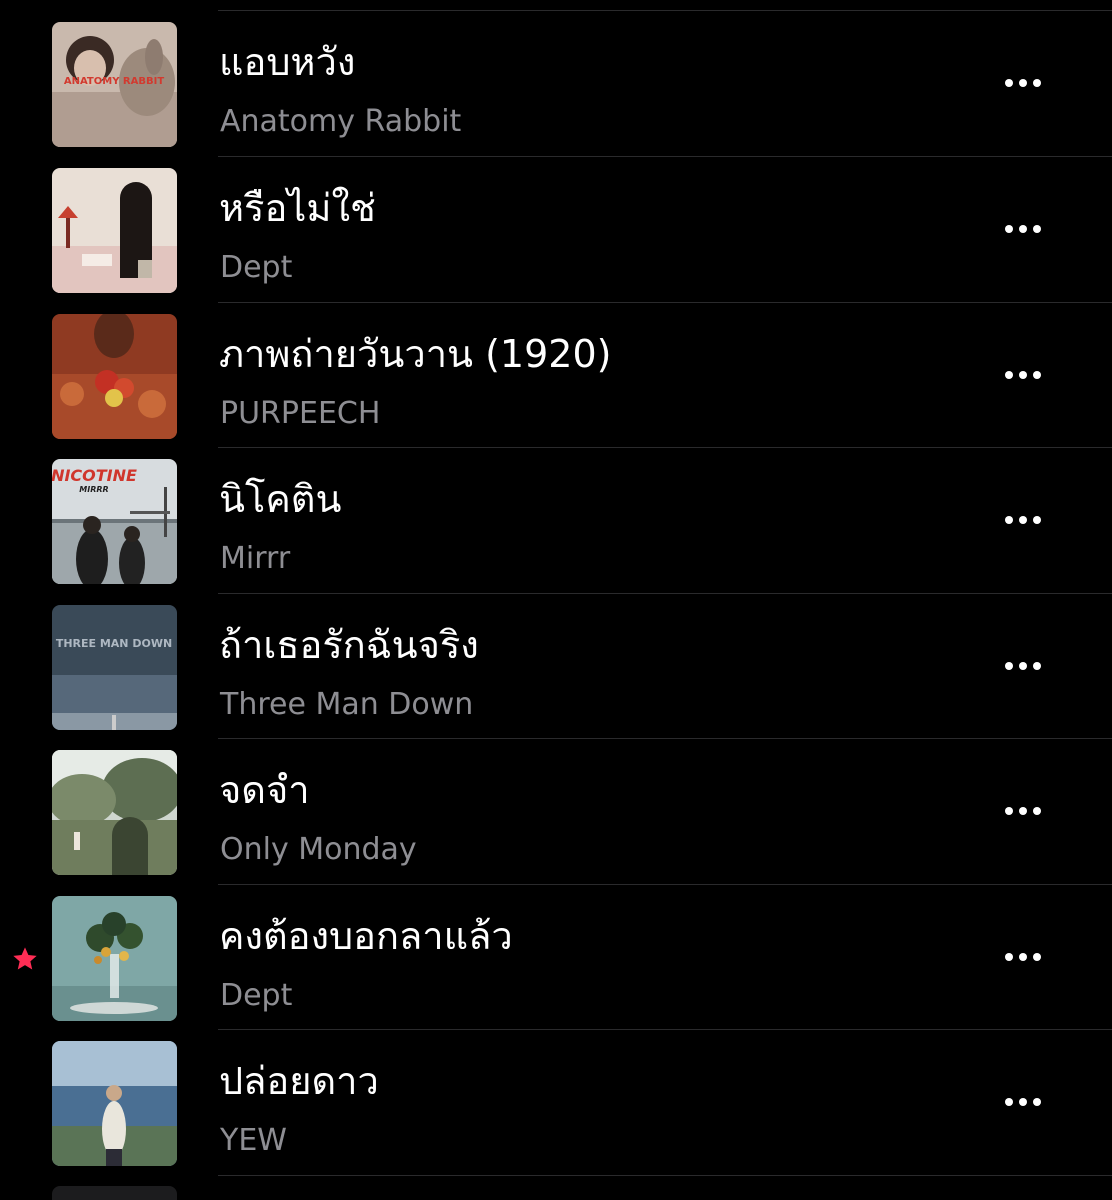 The height and width of the screenshot is (1200, 1112). I want to click on album-art-text: NICOTINE, so click(94, 475).